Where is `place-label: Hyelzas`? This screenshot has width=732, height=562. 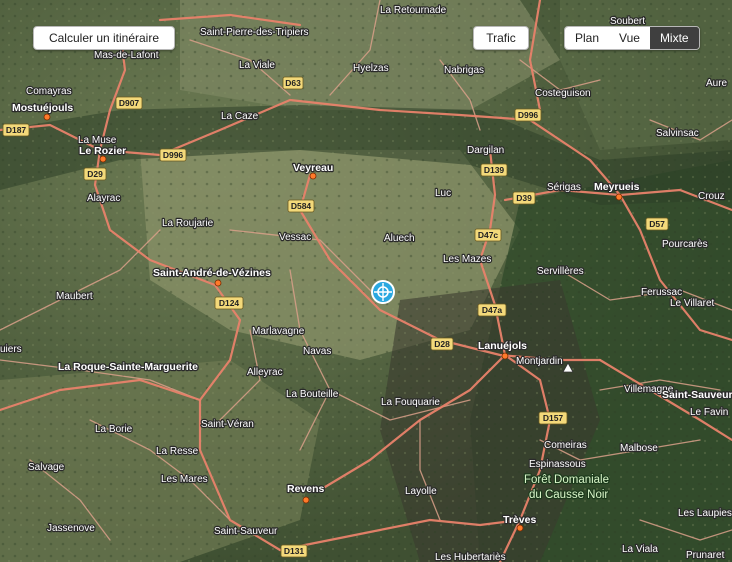 place-label: Hyelzas is located at coordinates (371, 68).